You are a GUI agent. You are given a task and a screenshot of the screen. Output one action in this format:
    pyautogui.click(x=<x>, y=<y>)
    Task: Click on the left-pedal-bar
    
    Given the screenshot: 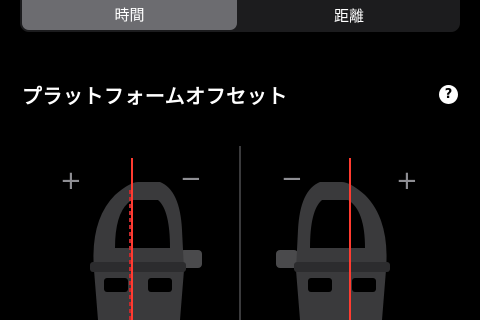 What is the action you would take?
    pyautogui.click(x=138, y=267)
    